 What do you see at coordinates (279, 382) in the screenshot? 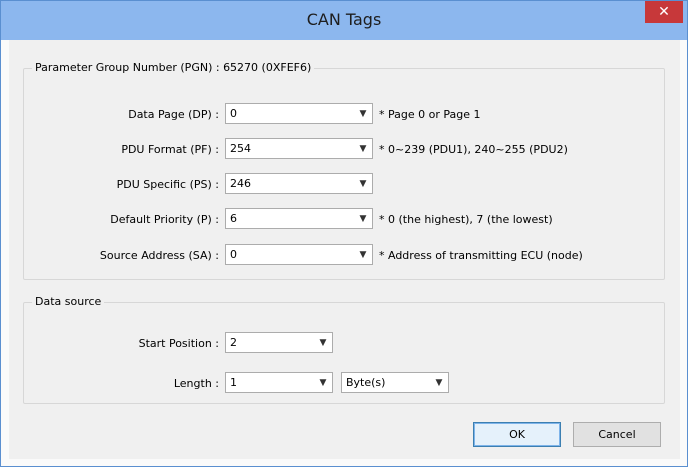
I see `length-select: 1 ▼` at bounding box center [279, 382].